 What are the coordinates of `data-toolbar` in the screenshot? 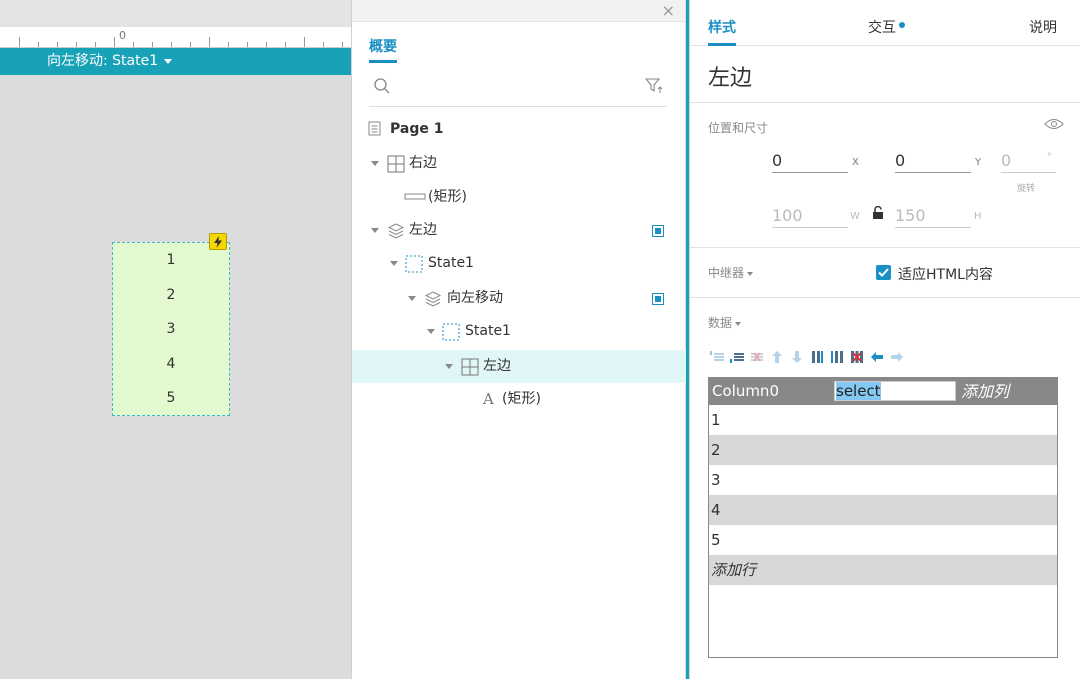 It's located at (807, 357).